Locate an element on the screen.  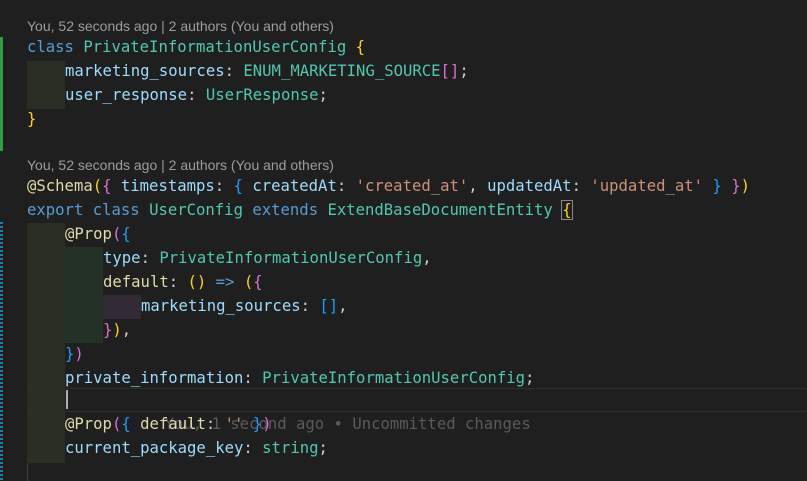
code-line: } is located at coordinates (31, 119).